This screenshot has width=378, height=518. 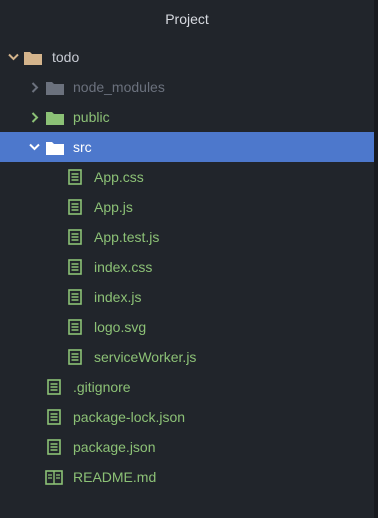 What do you see at coordinates (187, 177) in the screenshot?
I see `tree-item-app-css: App.css` at bounding box center [187, 177].